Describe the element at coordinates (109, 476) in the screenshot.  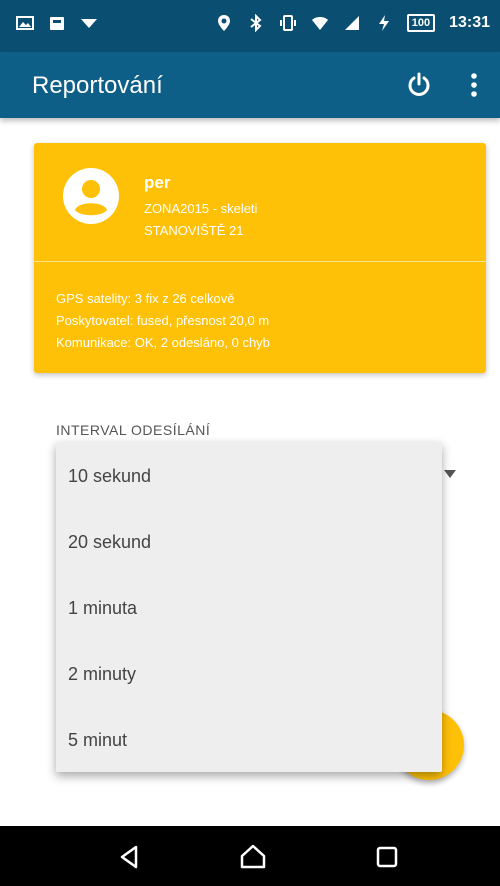
I see `option-label: 10 sekund` at that location.